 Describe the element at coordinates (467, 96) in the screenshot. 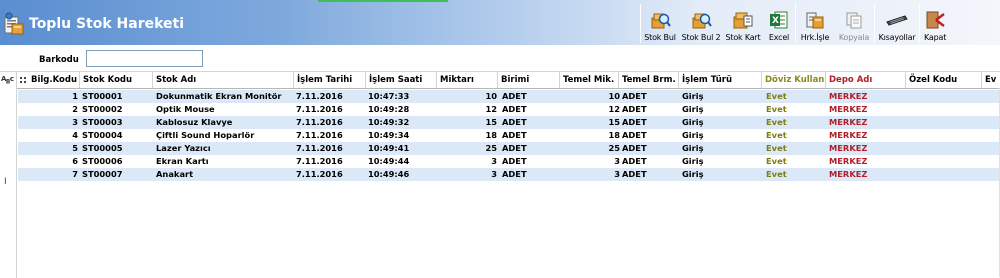

I see `cell-miktar: 10` at that location.